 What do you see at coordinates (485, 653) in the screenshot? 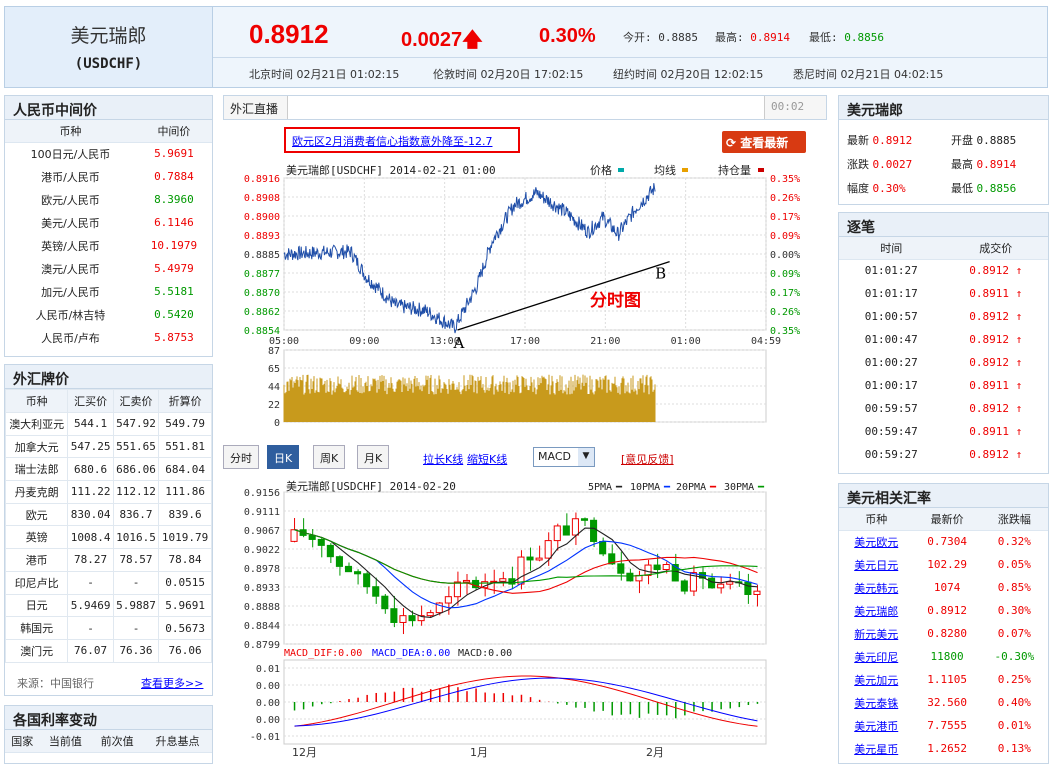
I see `macd-label: MACD:0.00` at bounding box center [485, 653].